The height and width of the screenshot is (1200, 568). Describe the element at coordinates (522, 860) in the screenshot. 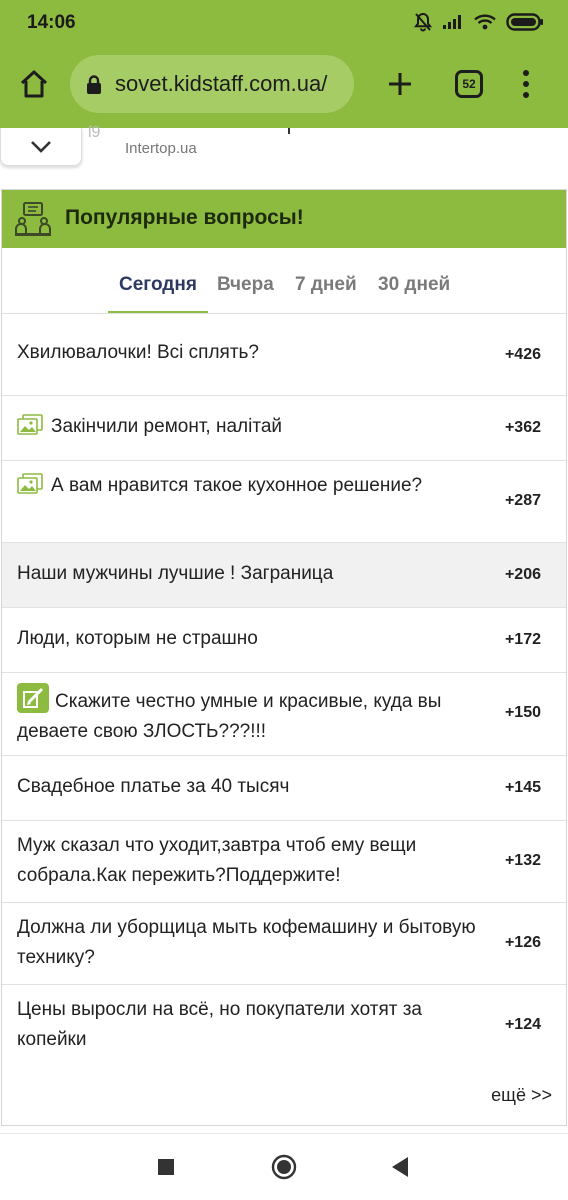

I see `question-score: +132` at that location.